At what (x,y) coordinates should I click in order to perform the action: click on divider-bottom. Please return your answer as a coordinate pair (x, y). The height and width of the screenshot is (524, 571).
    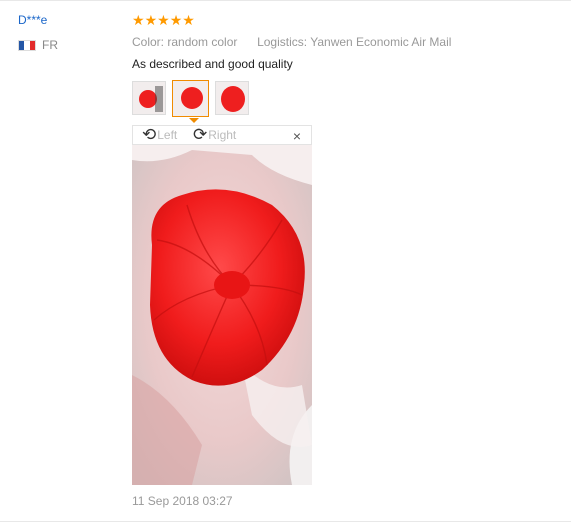
    Looking at the image, I should click on (285, 521).